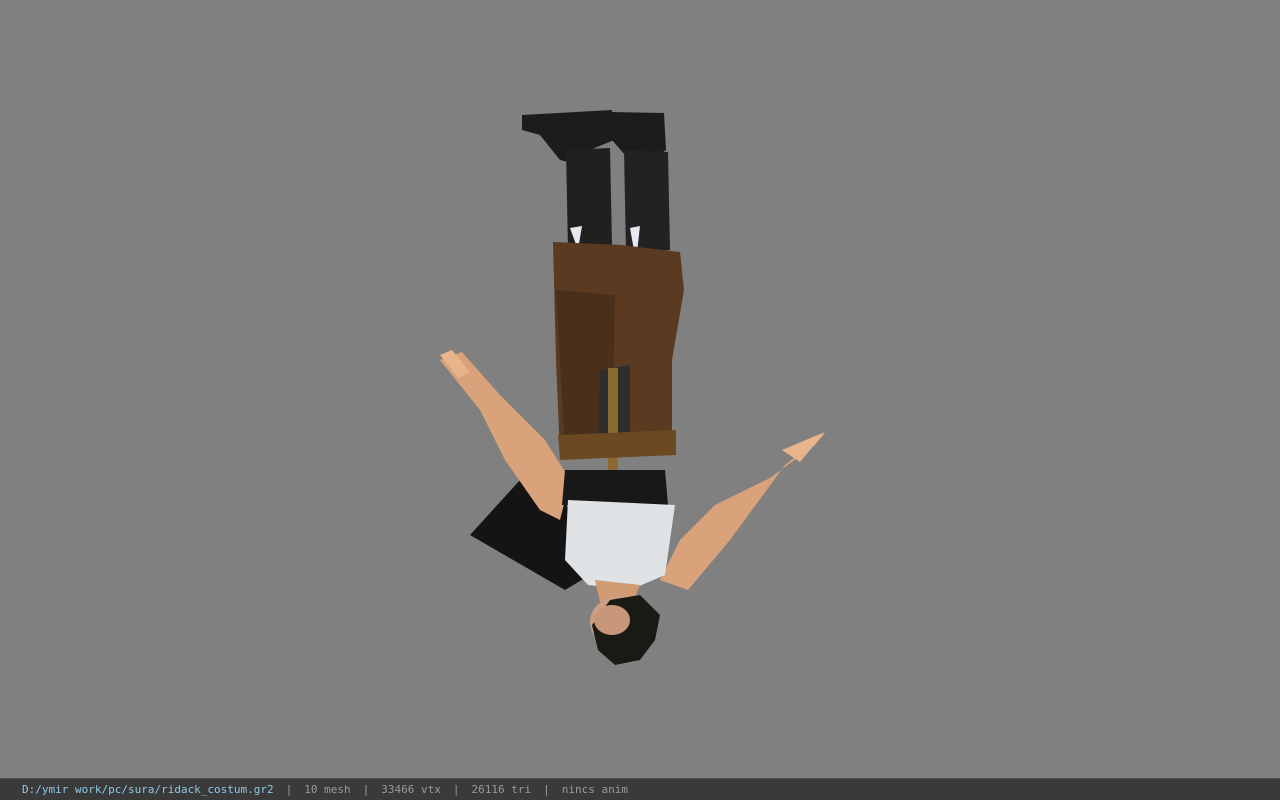  Describe the element at coordinates (501, 789) in the screenshot. I see `triangle-count: 26116 tri` at that location.